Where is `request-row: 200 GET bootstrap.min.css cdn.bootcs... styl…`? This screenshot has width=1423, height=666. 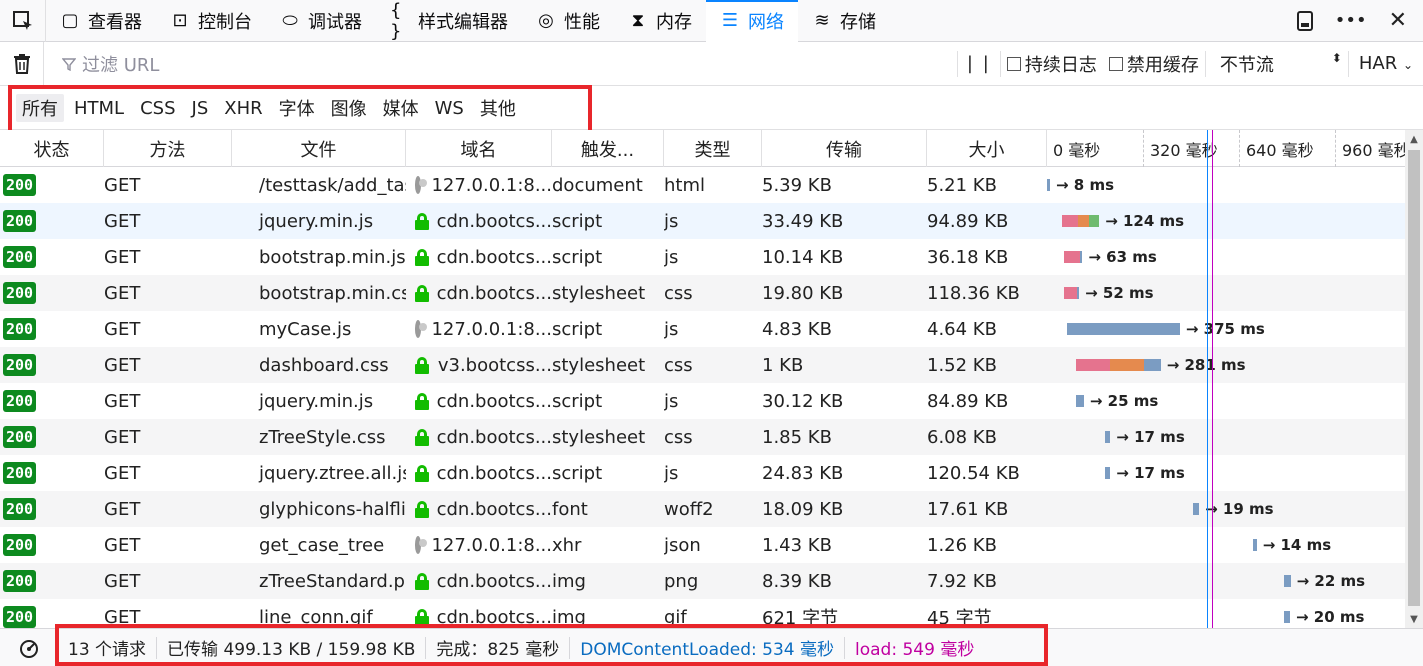
request-row: 200 GET bootstrap.min.css cdn.bootcs... styl… is located at coordinates (702, 293).